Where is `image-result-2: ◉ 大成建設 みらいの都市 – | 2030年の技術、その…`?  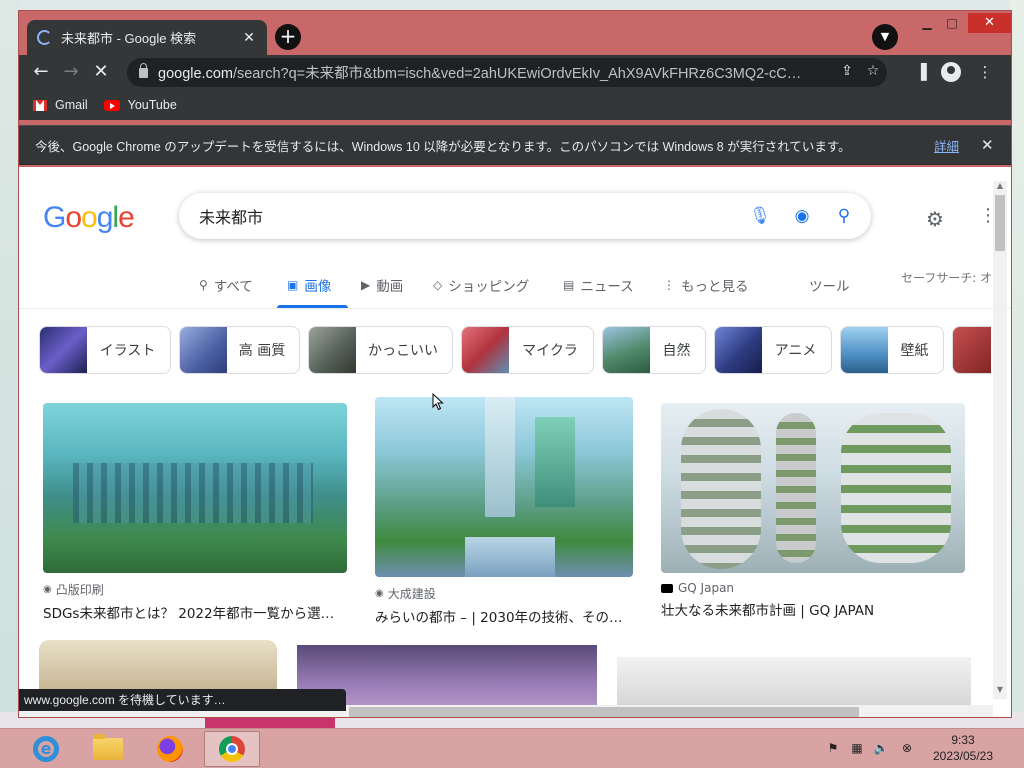
image-result-2: ◉ 大成建設 みらいの都市 – | 2030年の技術、その… is located at coordinates (504, 511).